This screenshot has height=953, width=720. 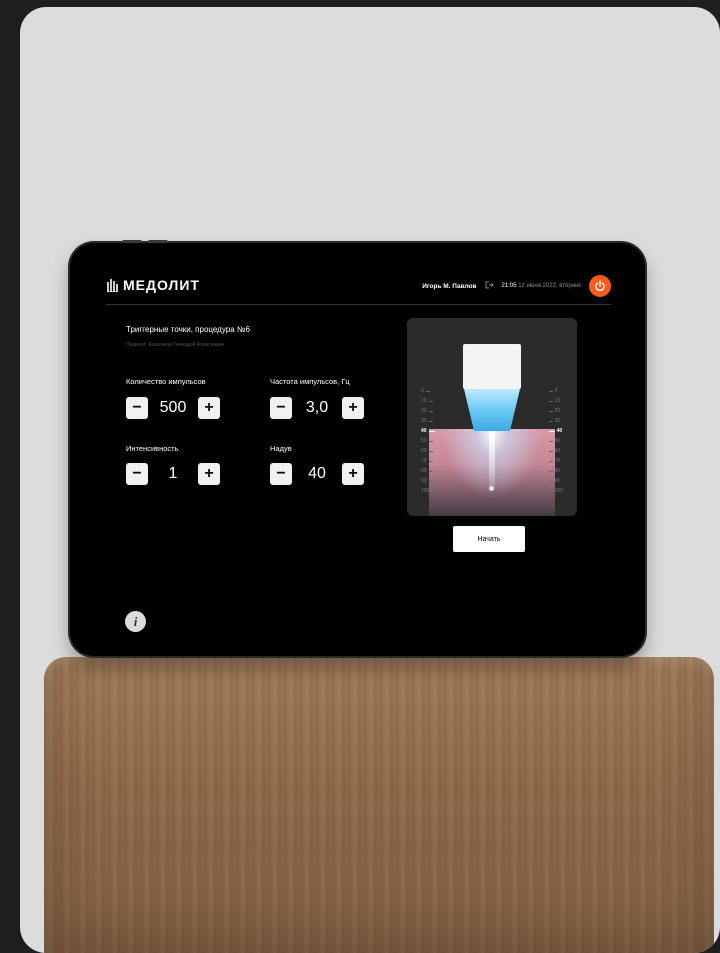 What do you see at coordinates (209, 474) in the screenshot?
I see `intensity-increment-button: +` at bounding box center [209, 474].